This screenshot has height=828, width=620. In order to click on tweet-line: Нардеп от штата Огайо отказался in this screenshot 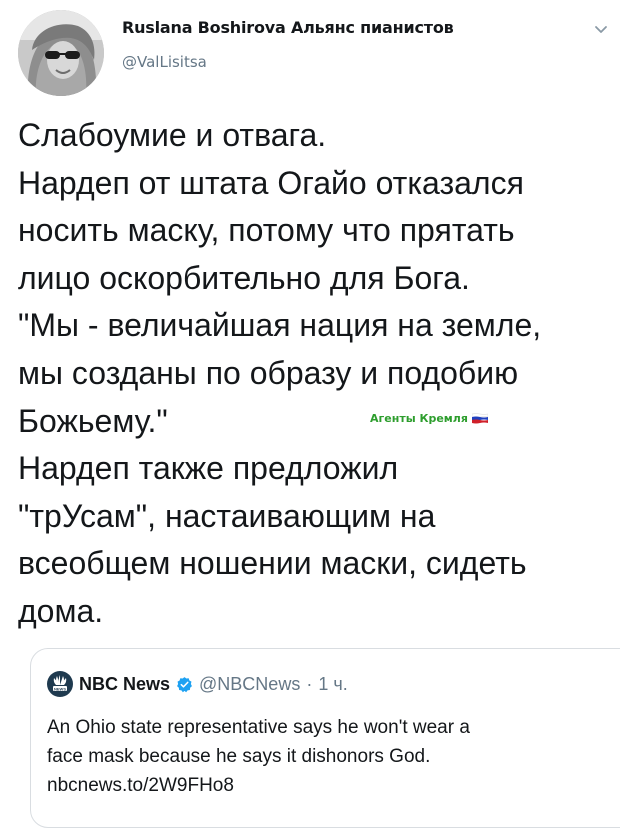, I will do `click(271, 182)`.